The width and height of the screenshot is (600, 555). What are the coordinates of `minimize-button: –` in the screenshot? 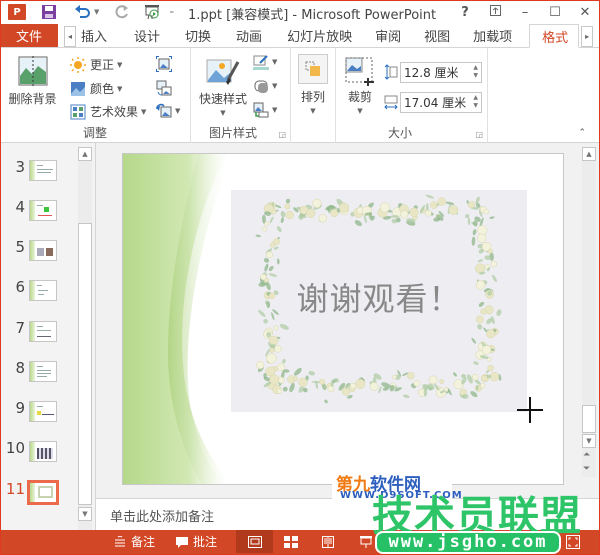 It's located at (525, 12).